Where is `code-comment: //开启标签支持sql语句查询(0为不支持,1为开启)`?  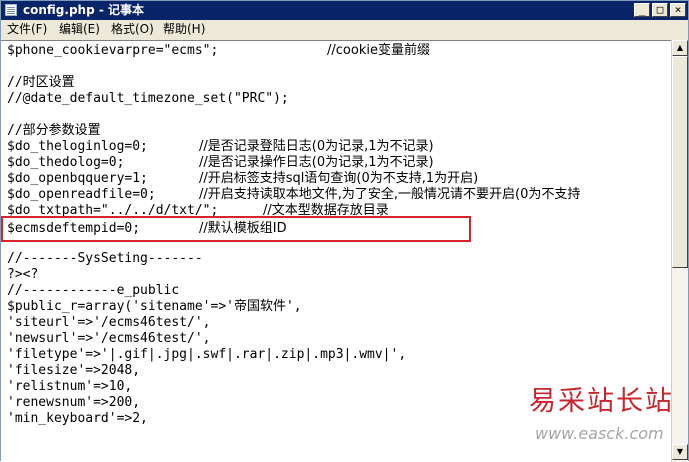
code-comment: //开启标签支持sql语句查询(0为不支持,1为开启) is located at coordinates (339, 178).